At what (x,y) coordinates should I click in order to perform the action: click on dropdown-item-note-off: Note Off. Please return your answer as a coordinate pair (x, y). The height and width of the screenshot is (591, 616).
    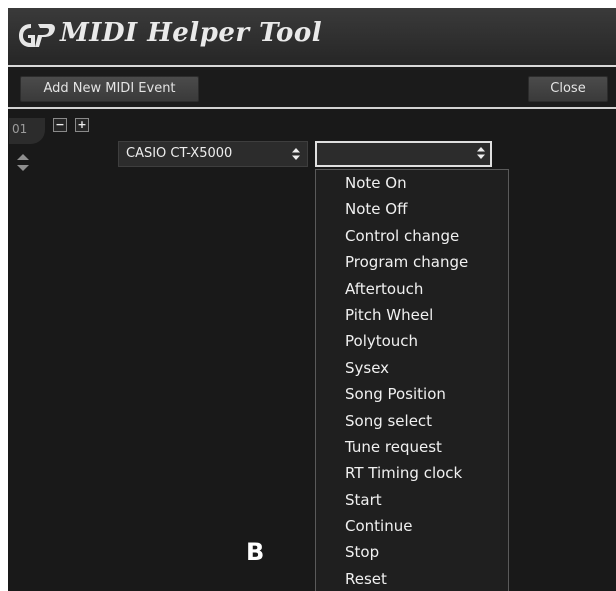
    Looking at the image, I should click on (412, 209).